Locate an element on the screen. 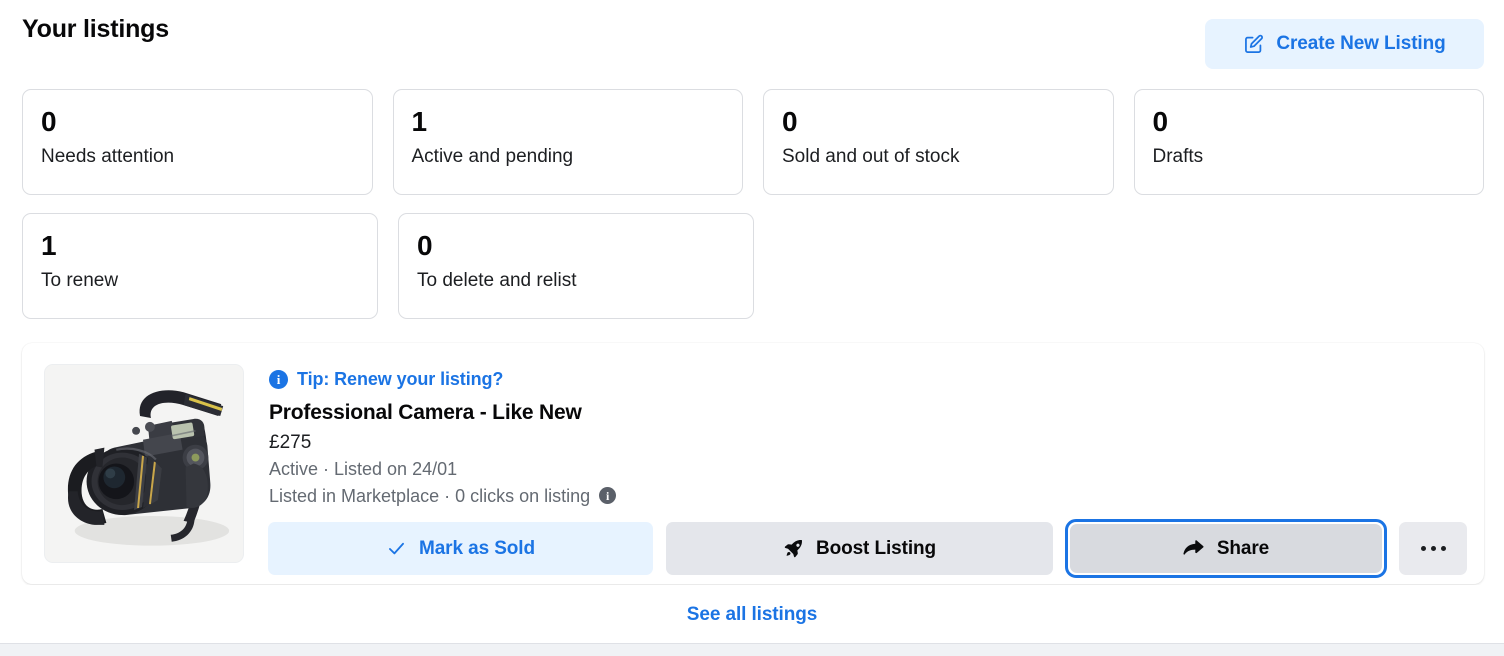  listing-thumbnail is located at coordinates (144, 463).